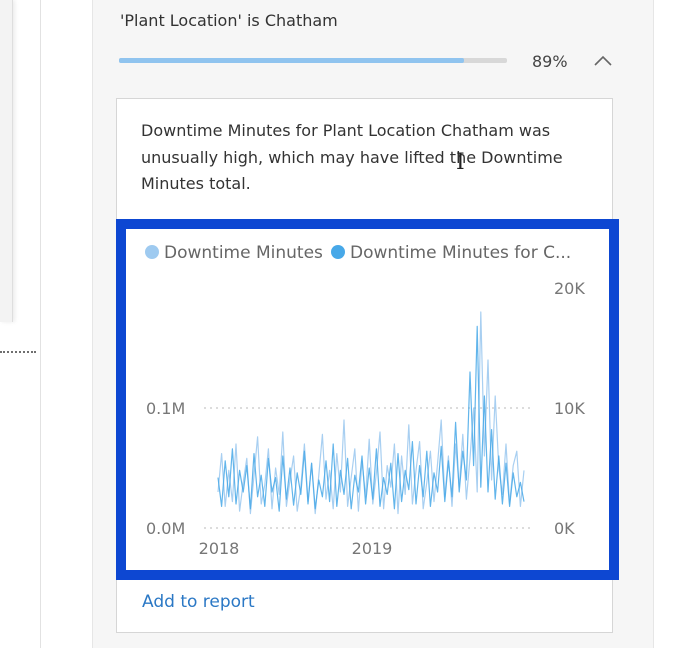 The width and height of the screenshot is (674, 648). I want to click on x-axis-tick: 2019, so click(372, 548).